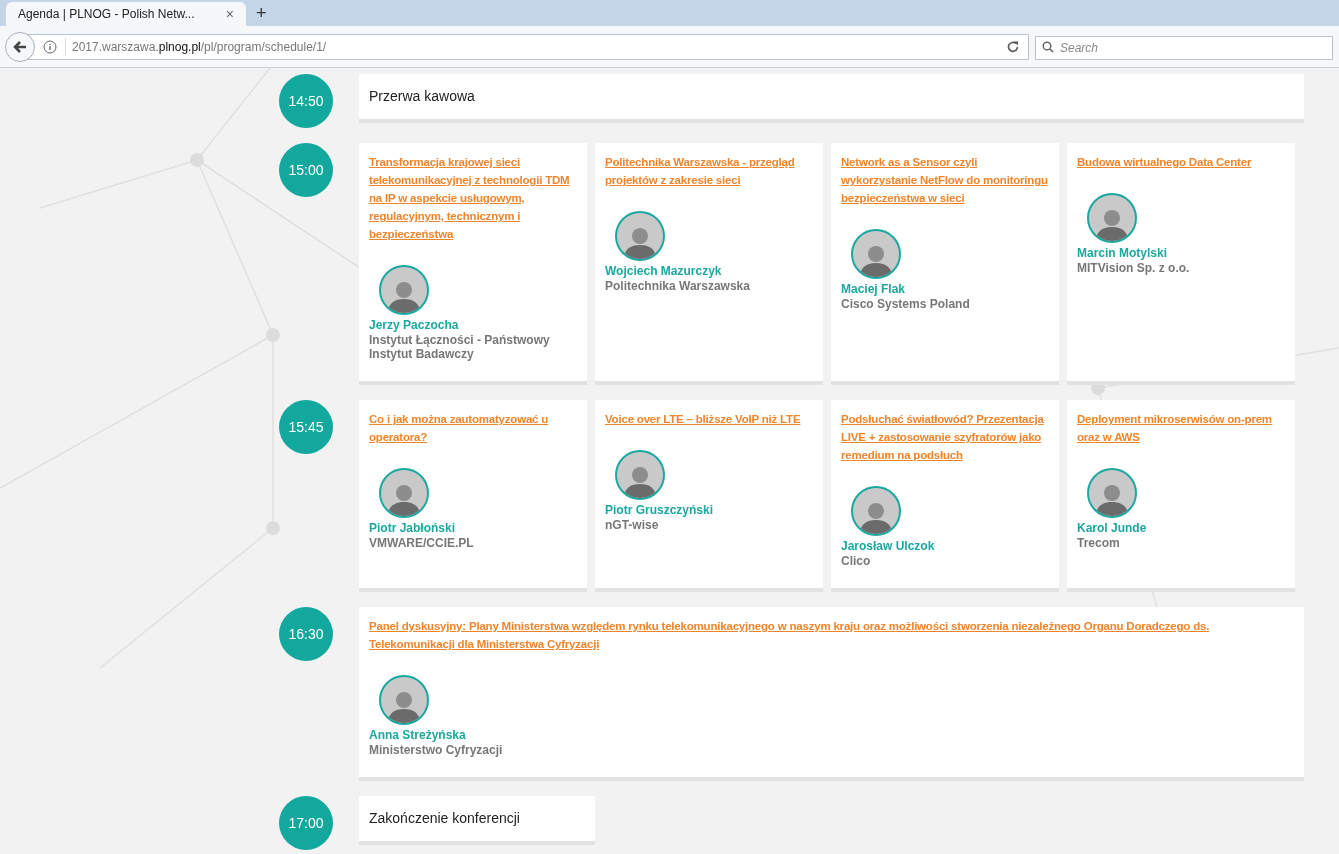 Image resolution: width=1339 pixels, height=854 pixels. I want to click on info-icon, so click(50, 46).